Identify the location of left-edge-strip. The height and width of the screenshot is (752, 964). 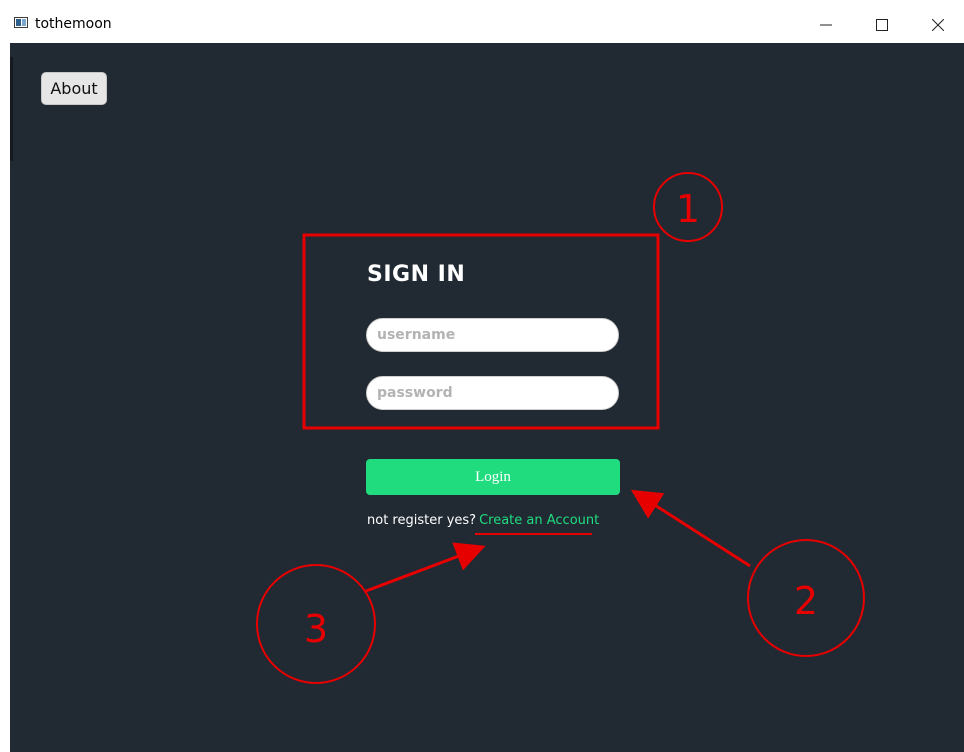
(11, 109).